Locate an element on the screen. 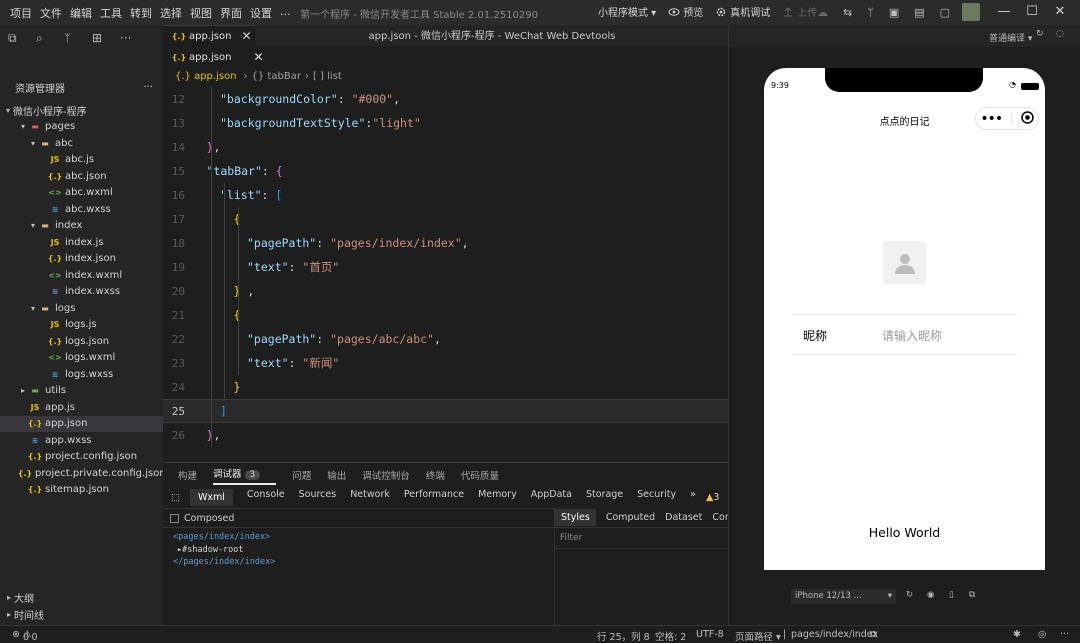 This screenshot has height=643, width=1080. refresh-icon: ↻ is located at coordinates (1040, 34).